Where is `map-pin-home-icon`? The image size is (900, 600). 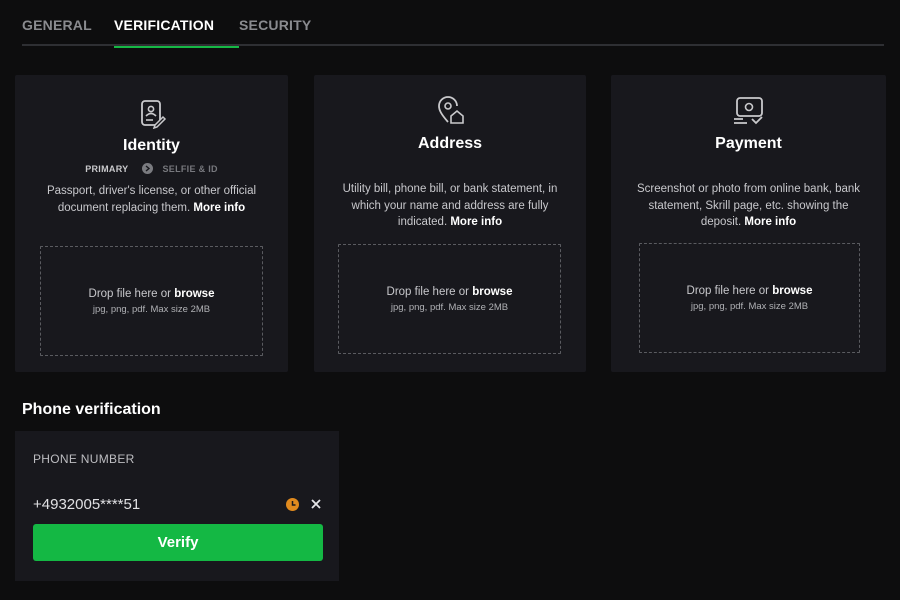
map-pin-home-icon is located at coordinates (451, 110).